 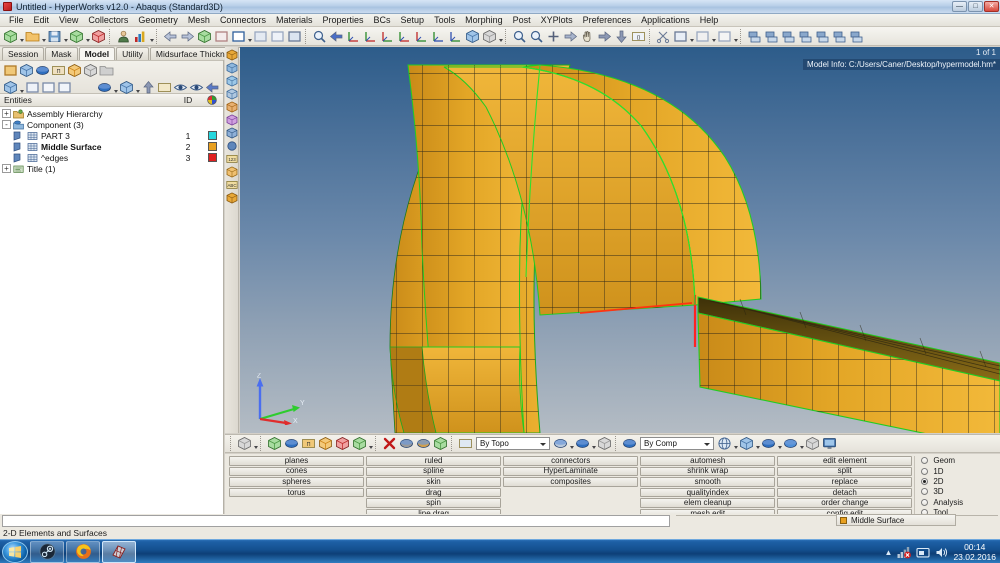 What do you see at coordinates (308, 443) in the screenshot?
I see `property-color-icon: П` at bounding box center [308, 443].